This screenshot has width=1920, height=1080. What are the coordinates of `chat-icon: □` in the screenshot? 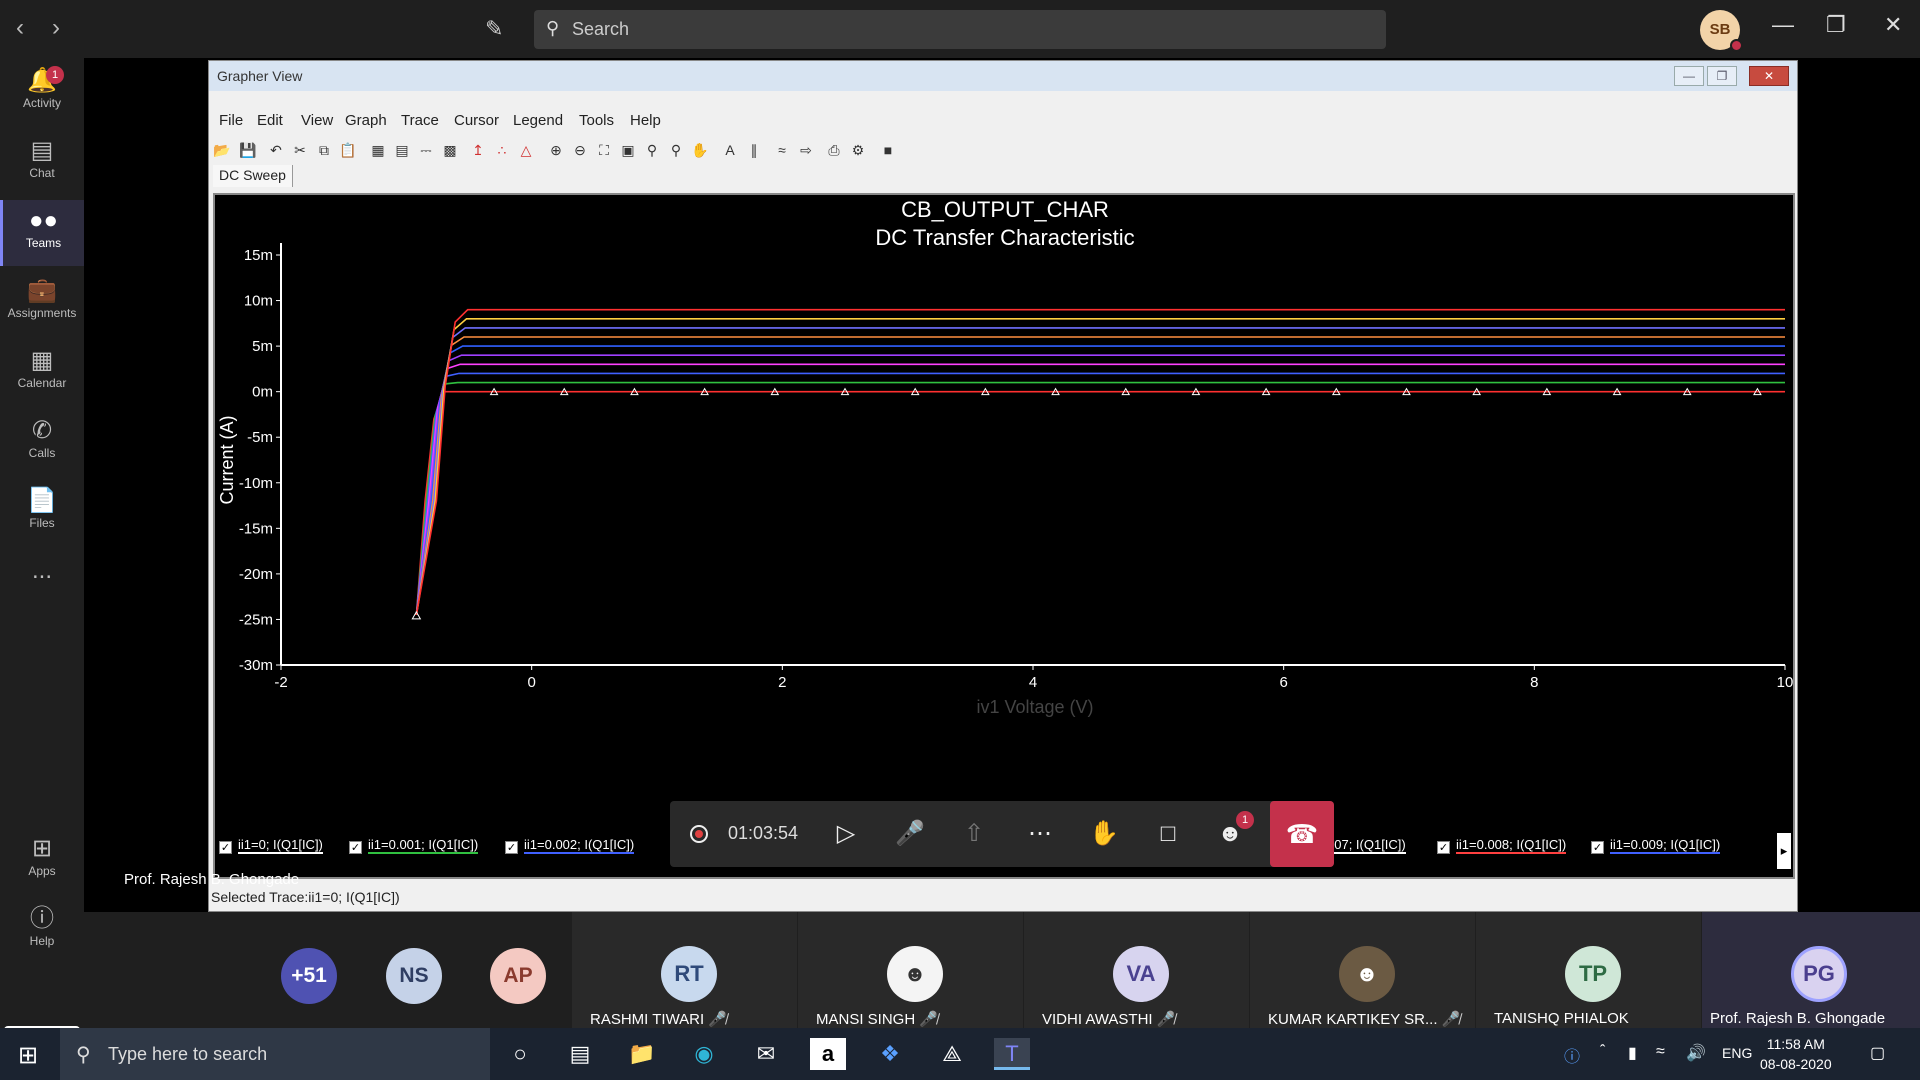 It's located at (1168, 834).